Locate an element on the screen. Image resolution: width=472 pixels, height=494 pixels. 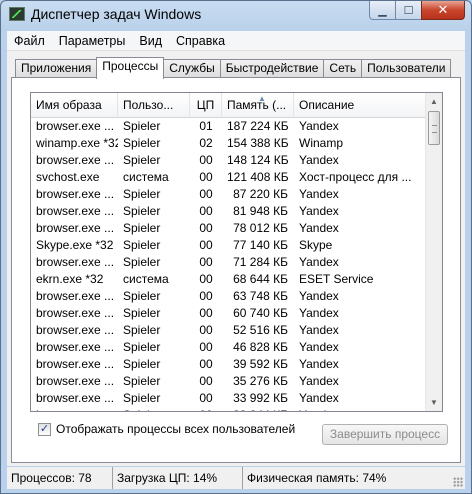
process-memory: 33 844 КБ is located at coordinates (258, 409).